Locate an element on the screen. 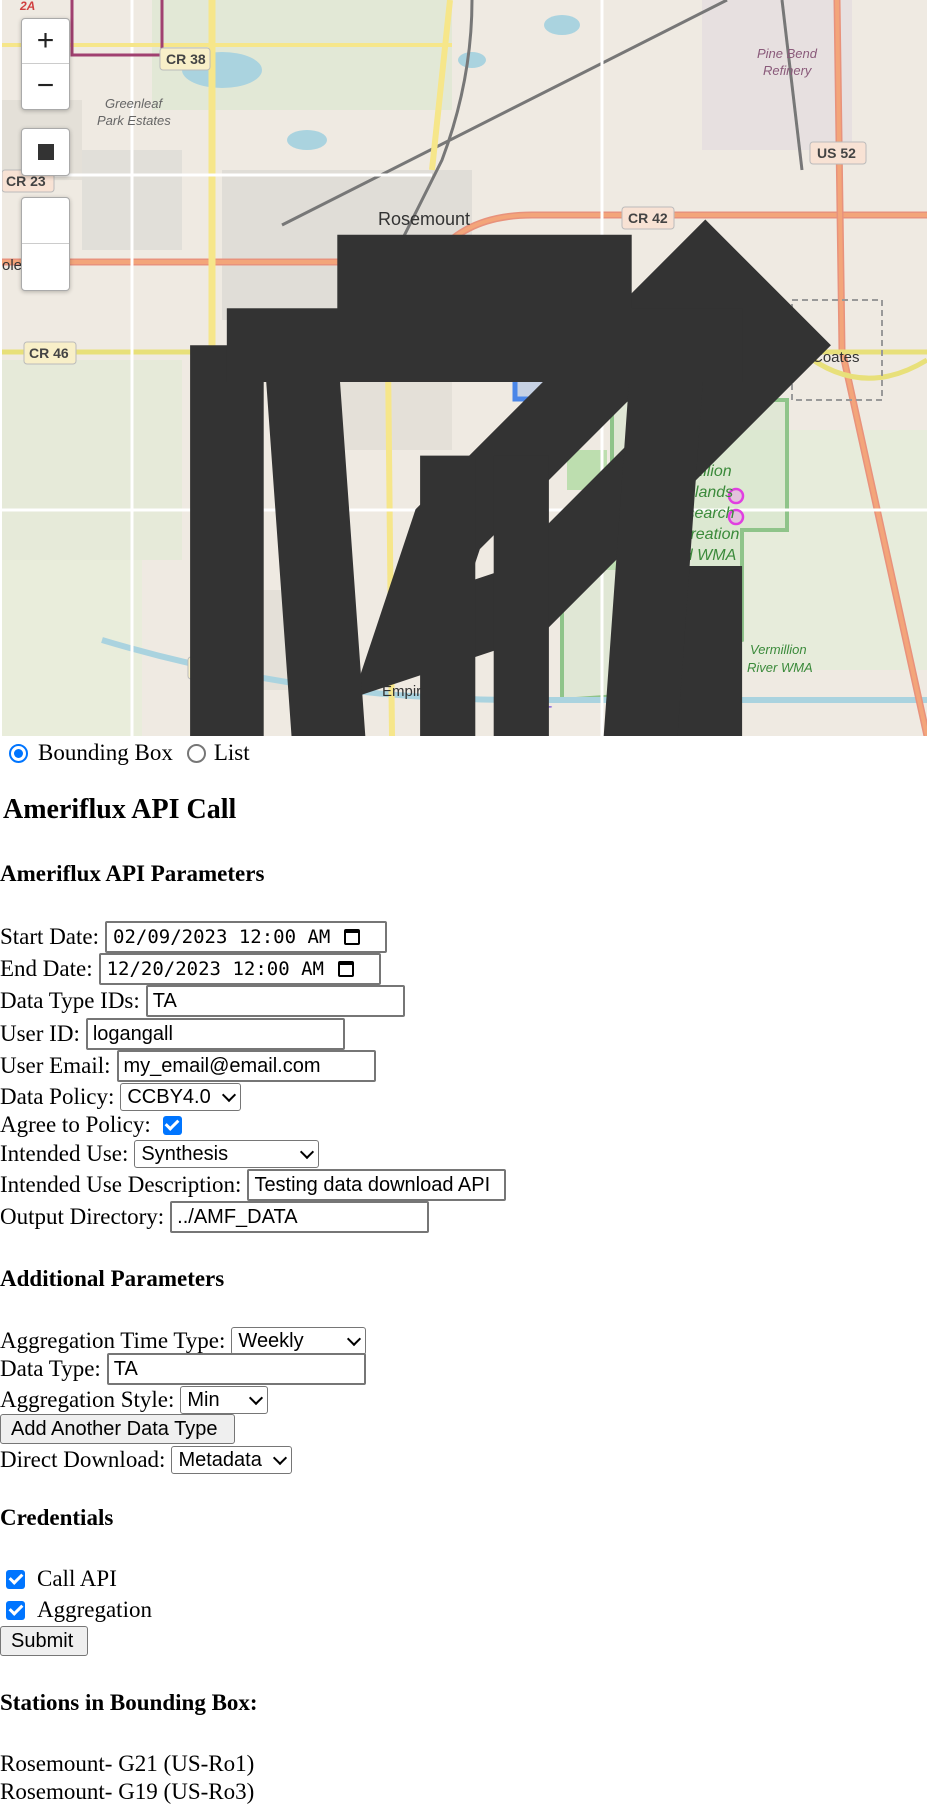 Image resolution: width=927 pixels, height=1809 pixels. data-type-row: Data Type: is located at coordinates (183, 1369).